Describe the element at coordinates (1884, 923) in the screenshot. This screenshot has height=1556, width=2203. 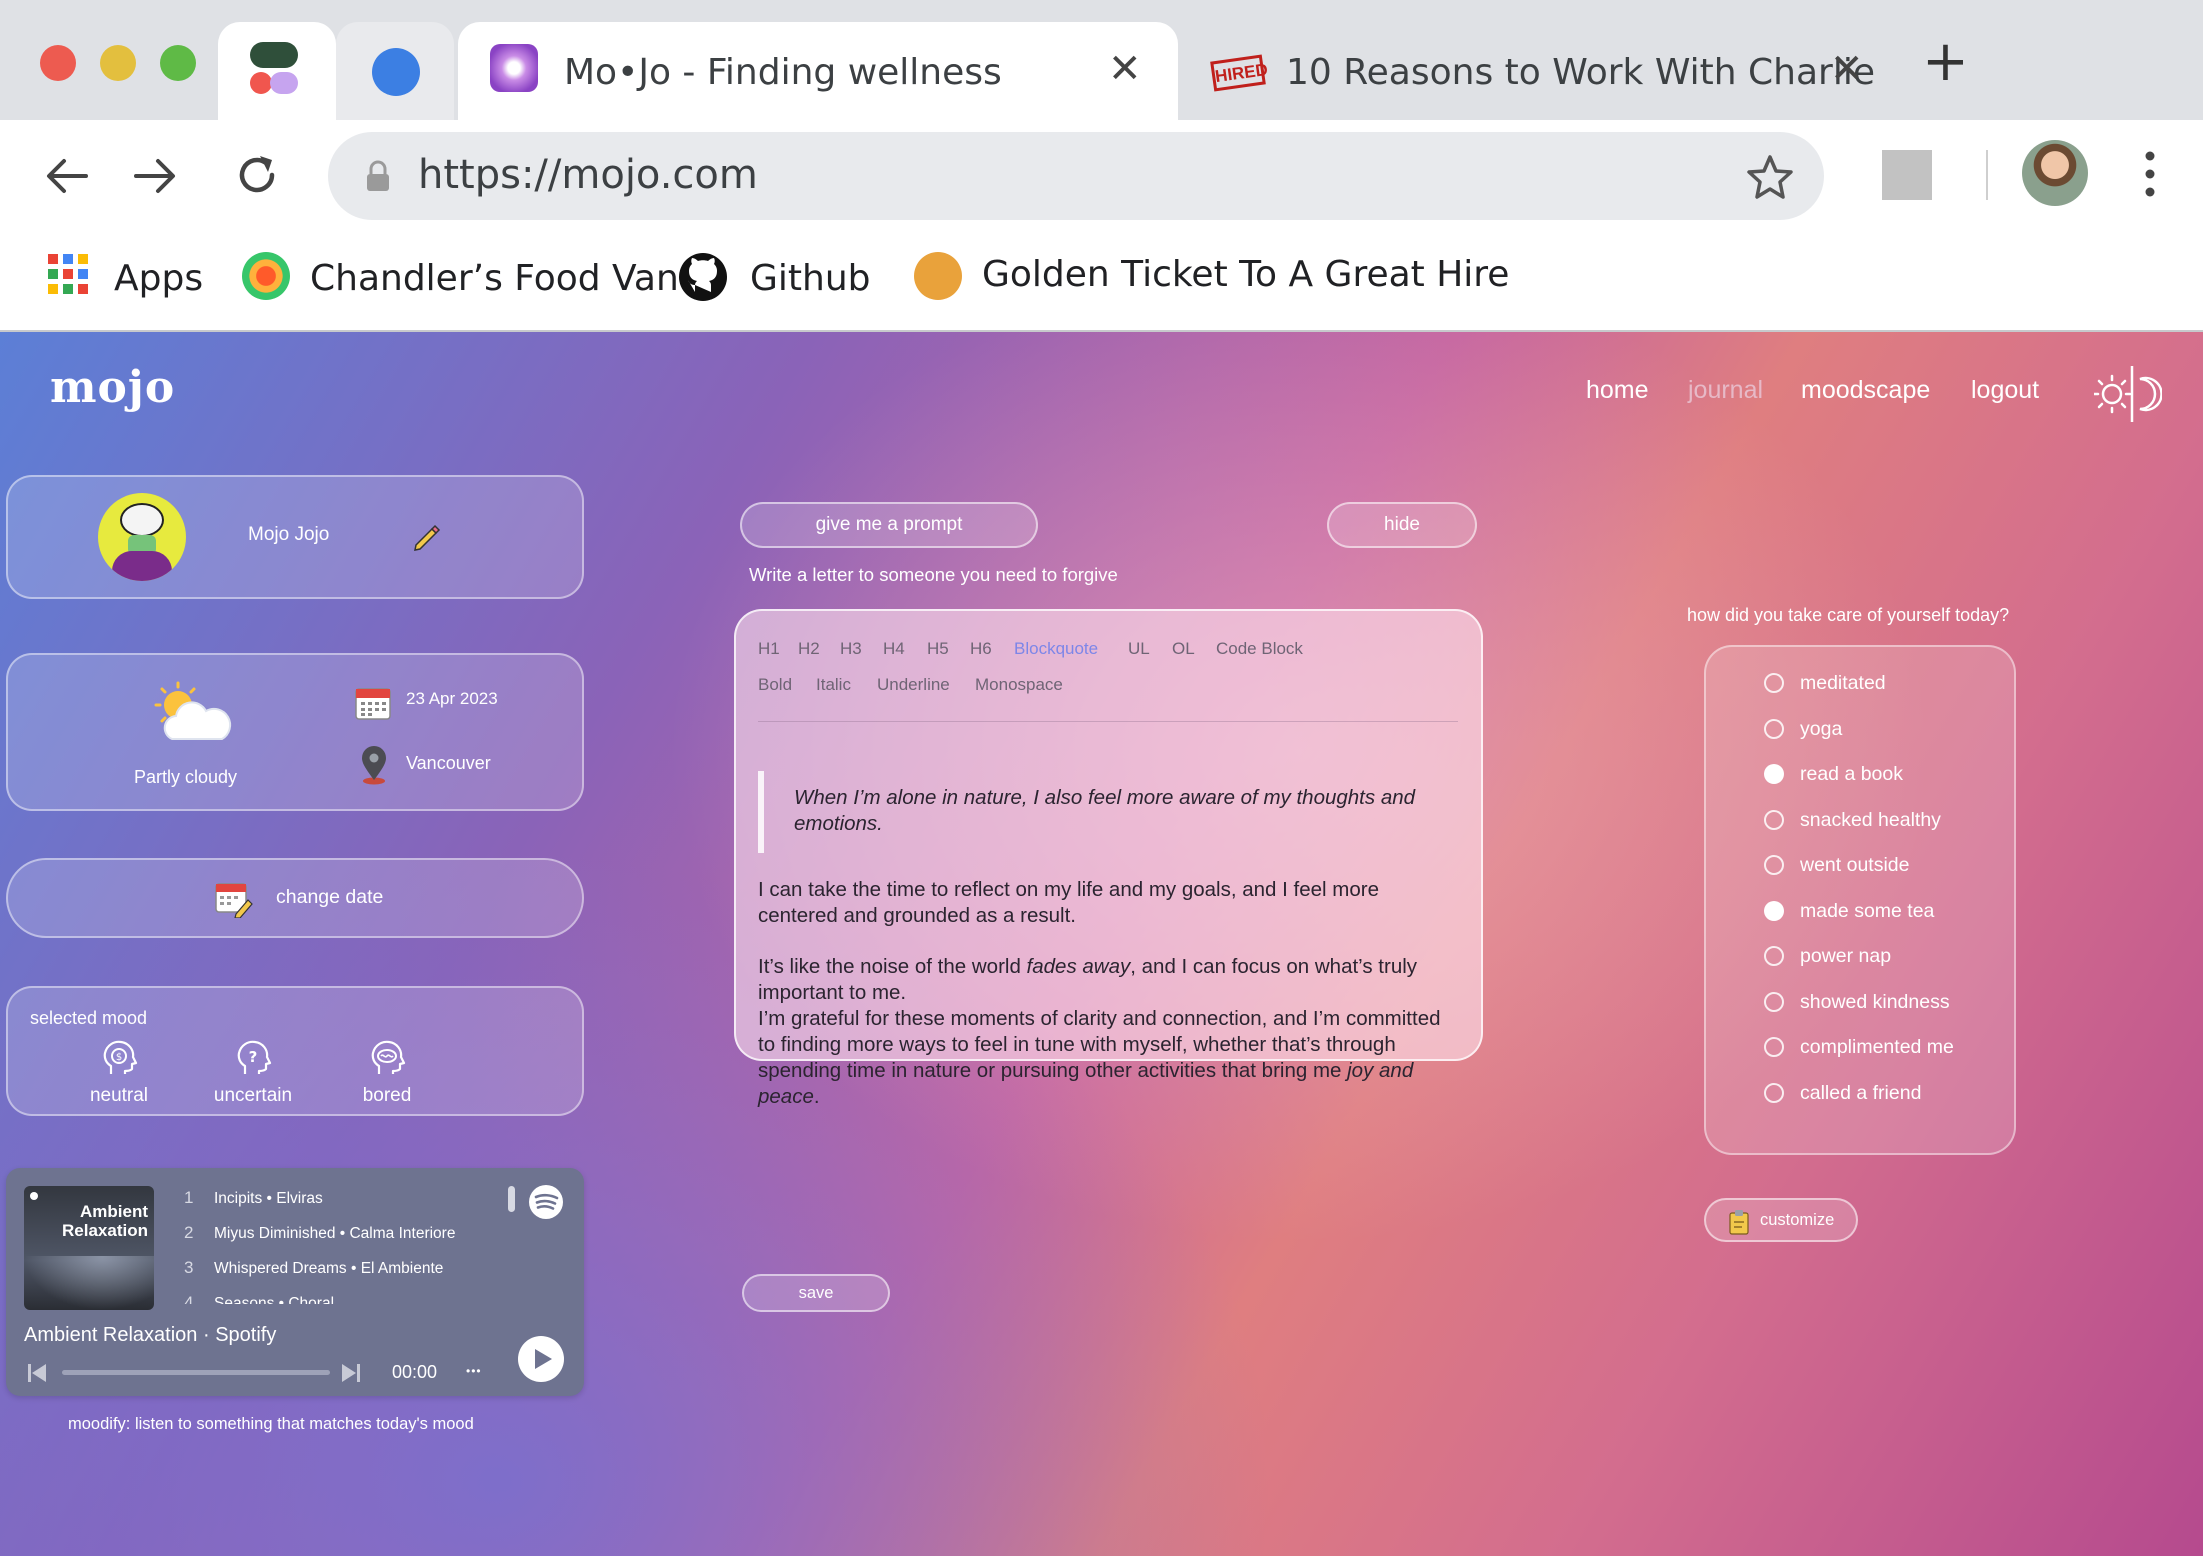
I see `selfcare-item: made some tea` at that location.